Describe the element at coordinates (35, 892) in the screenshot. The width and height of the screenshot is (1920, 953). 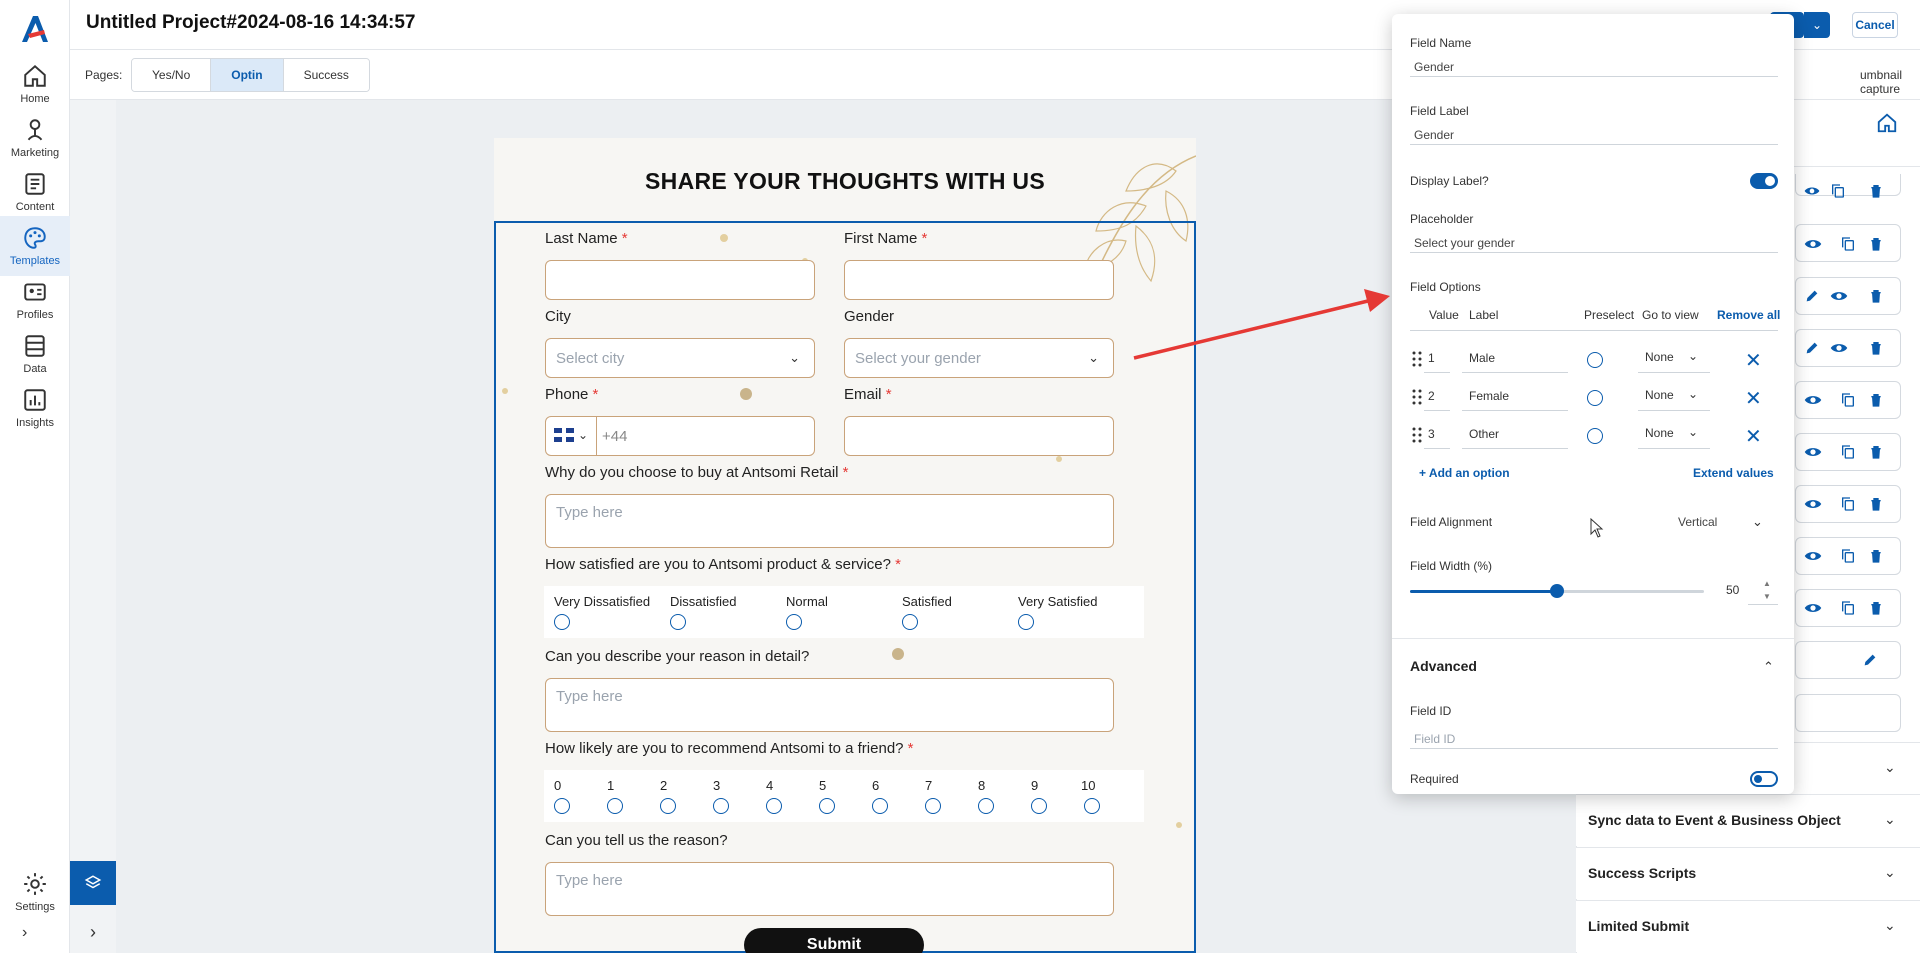
I see `nav-settings: Settings` at that location.